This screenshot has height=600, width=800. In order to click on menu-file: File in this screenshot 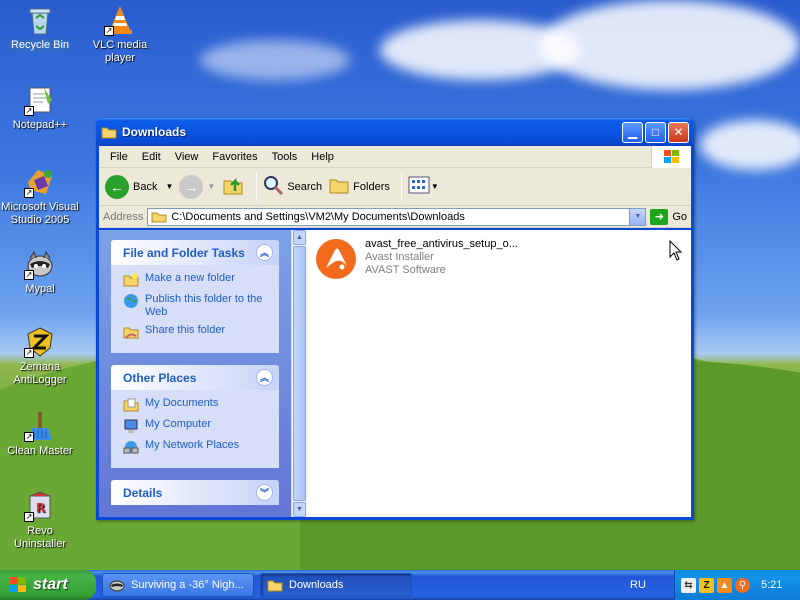, I will do `click(119, 157)`.